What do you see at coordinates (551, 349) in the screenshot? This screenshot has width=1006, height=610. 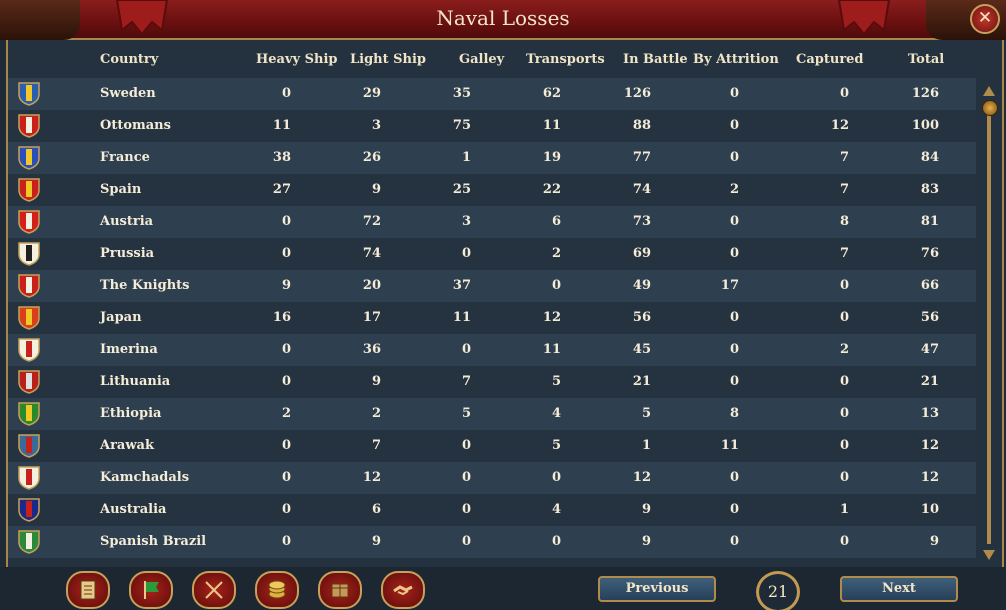 I see `cell-transports: 11` at bounding box center [551, 349].